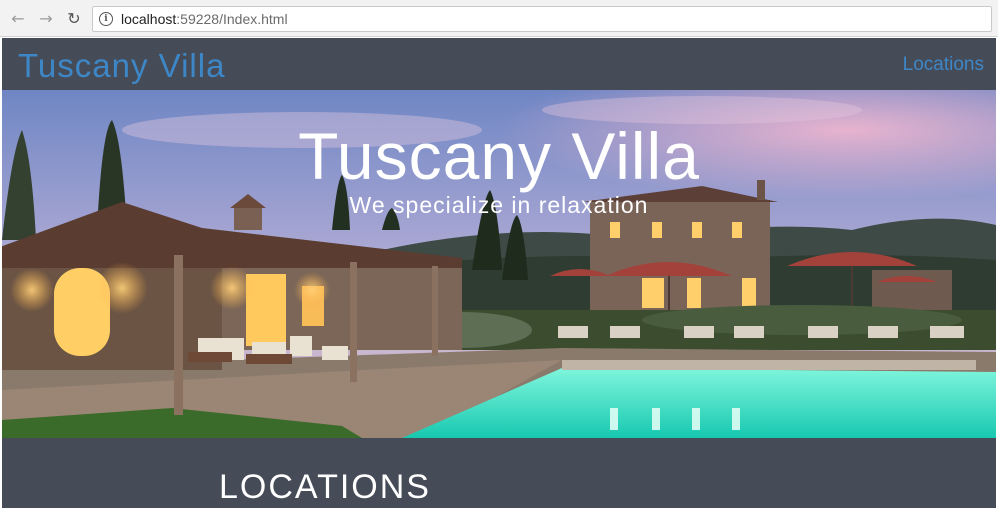 The width and height of the screenshot is (998, 508). I want to click on brand-link: Tuscany Villa, so click(121, 66).